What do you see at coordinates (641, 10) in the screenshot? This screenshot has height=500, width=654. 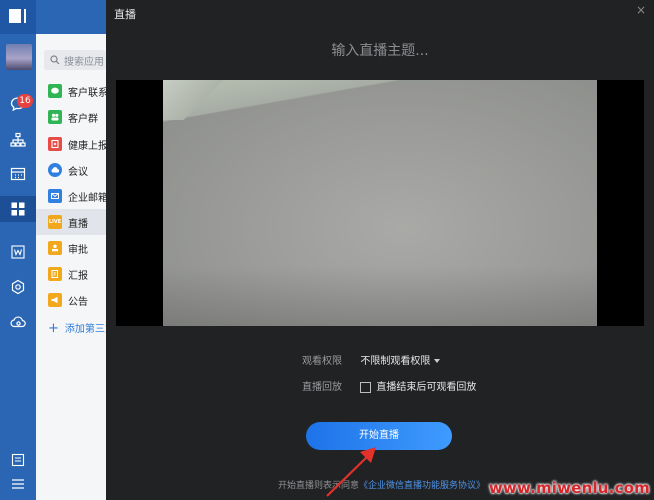 I see `close-icon: ×` at bounding box center [641, 10].